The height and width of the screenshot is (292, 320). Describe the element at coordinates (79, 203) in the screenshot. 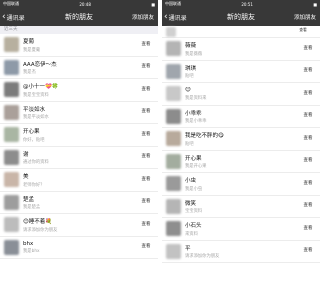

I see `list-item: 楚孟 我是楚孟 查看` at that location.